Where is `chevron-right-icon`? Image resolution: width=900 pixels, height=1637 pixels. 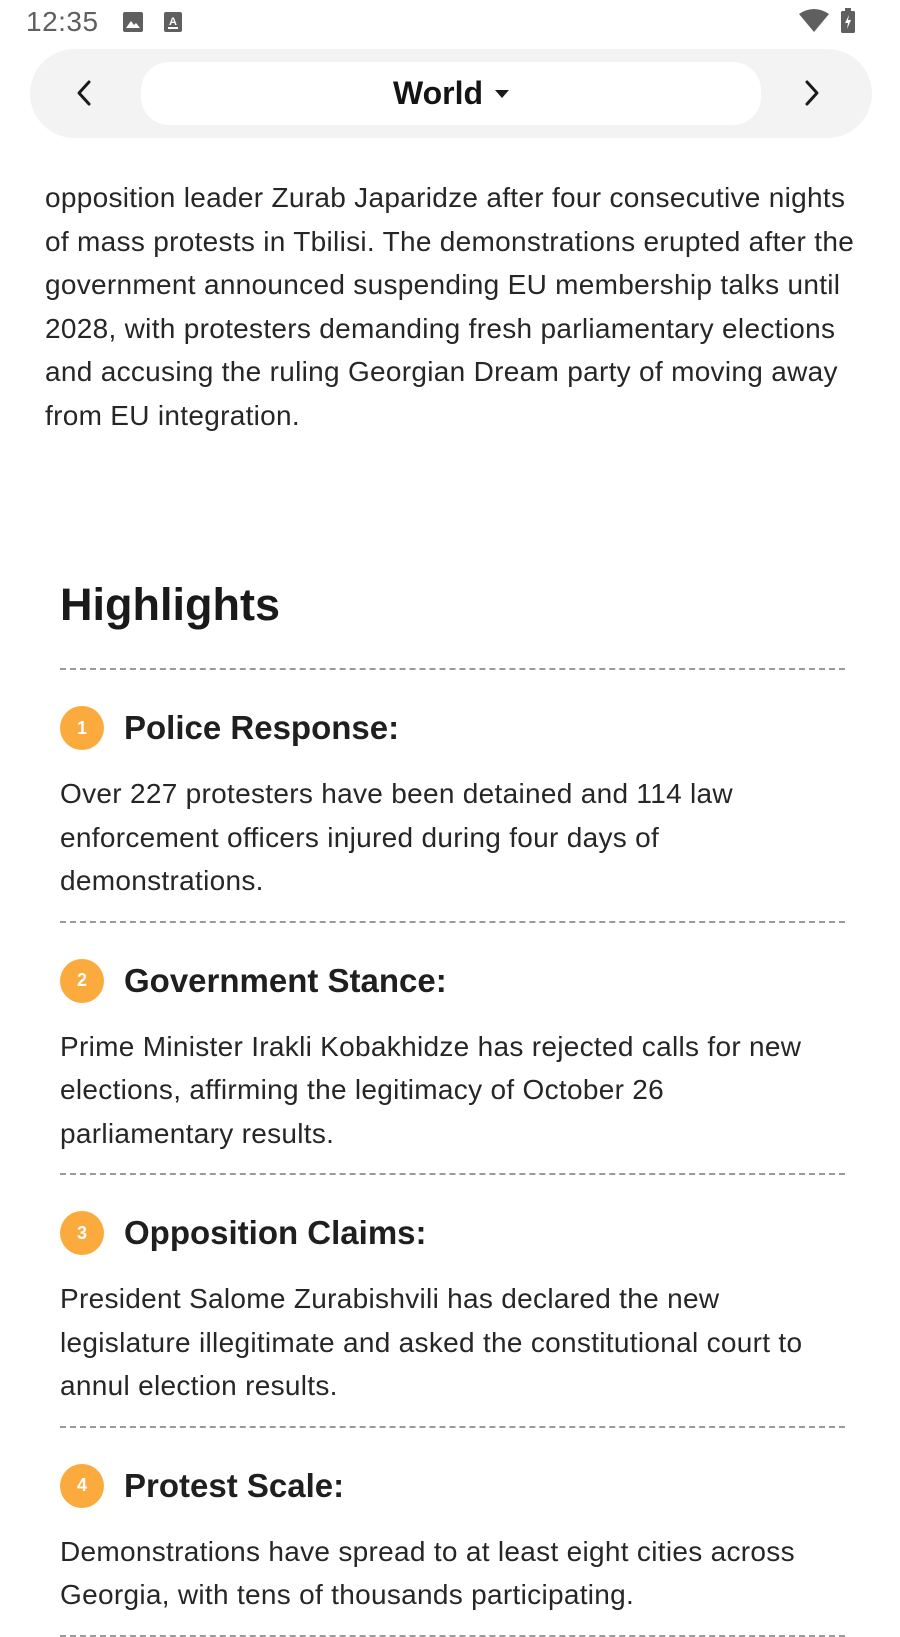 chevron-right-icon is located at coordinates (812, 93).